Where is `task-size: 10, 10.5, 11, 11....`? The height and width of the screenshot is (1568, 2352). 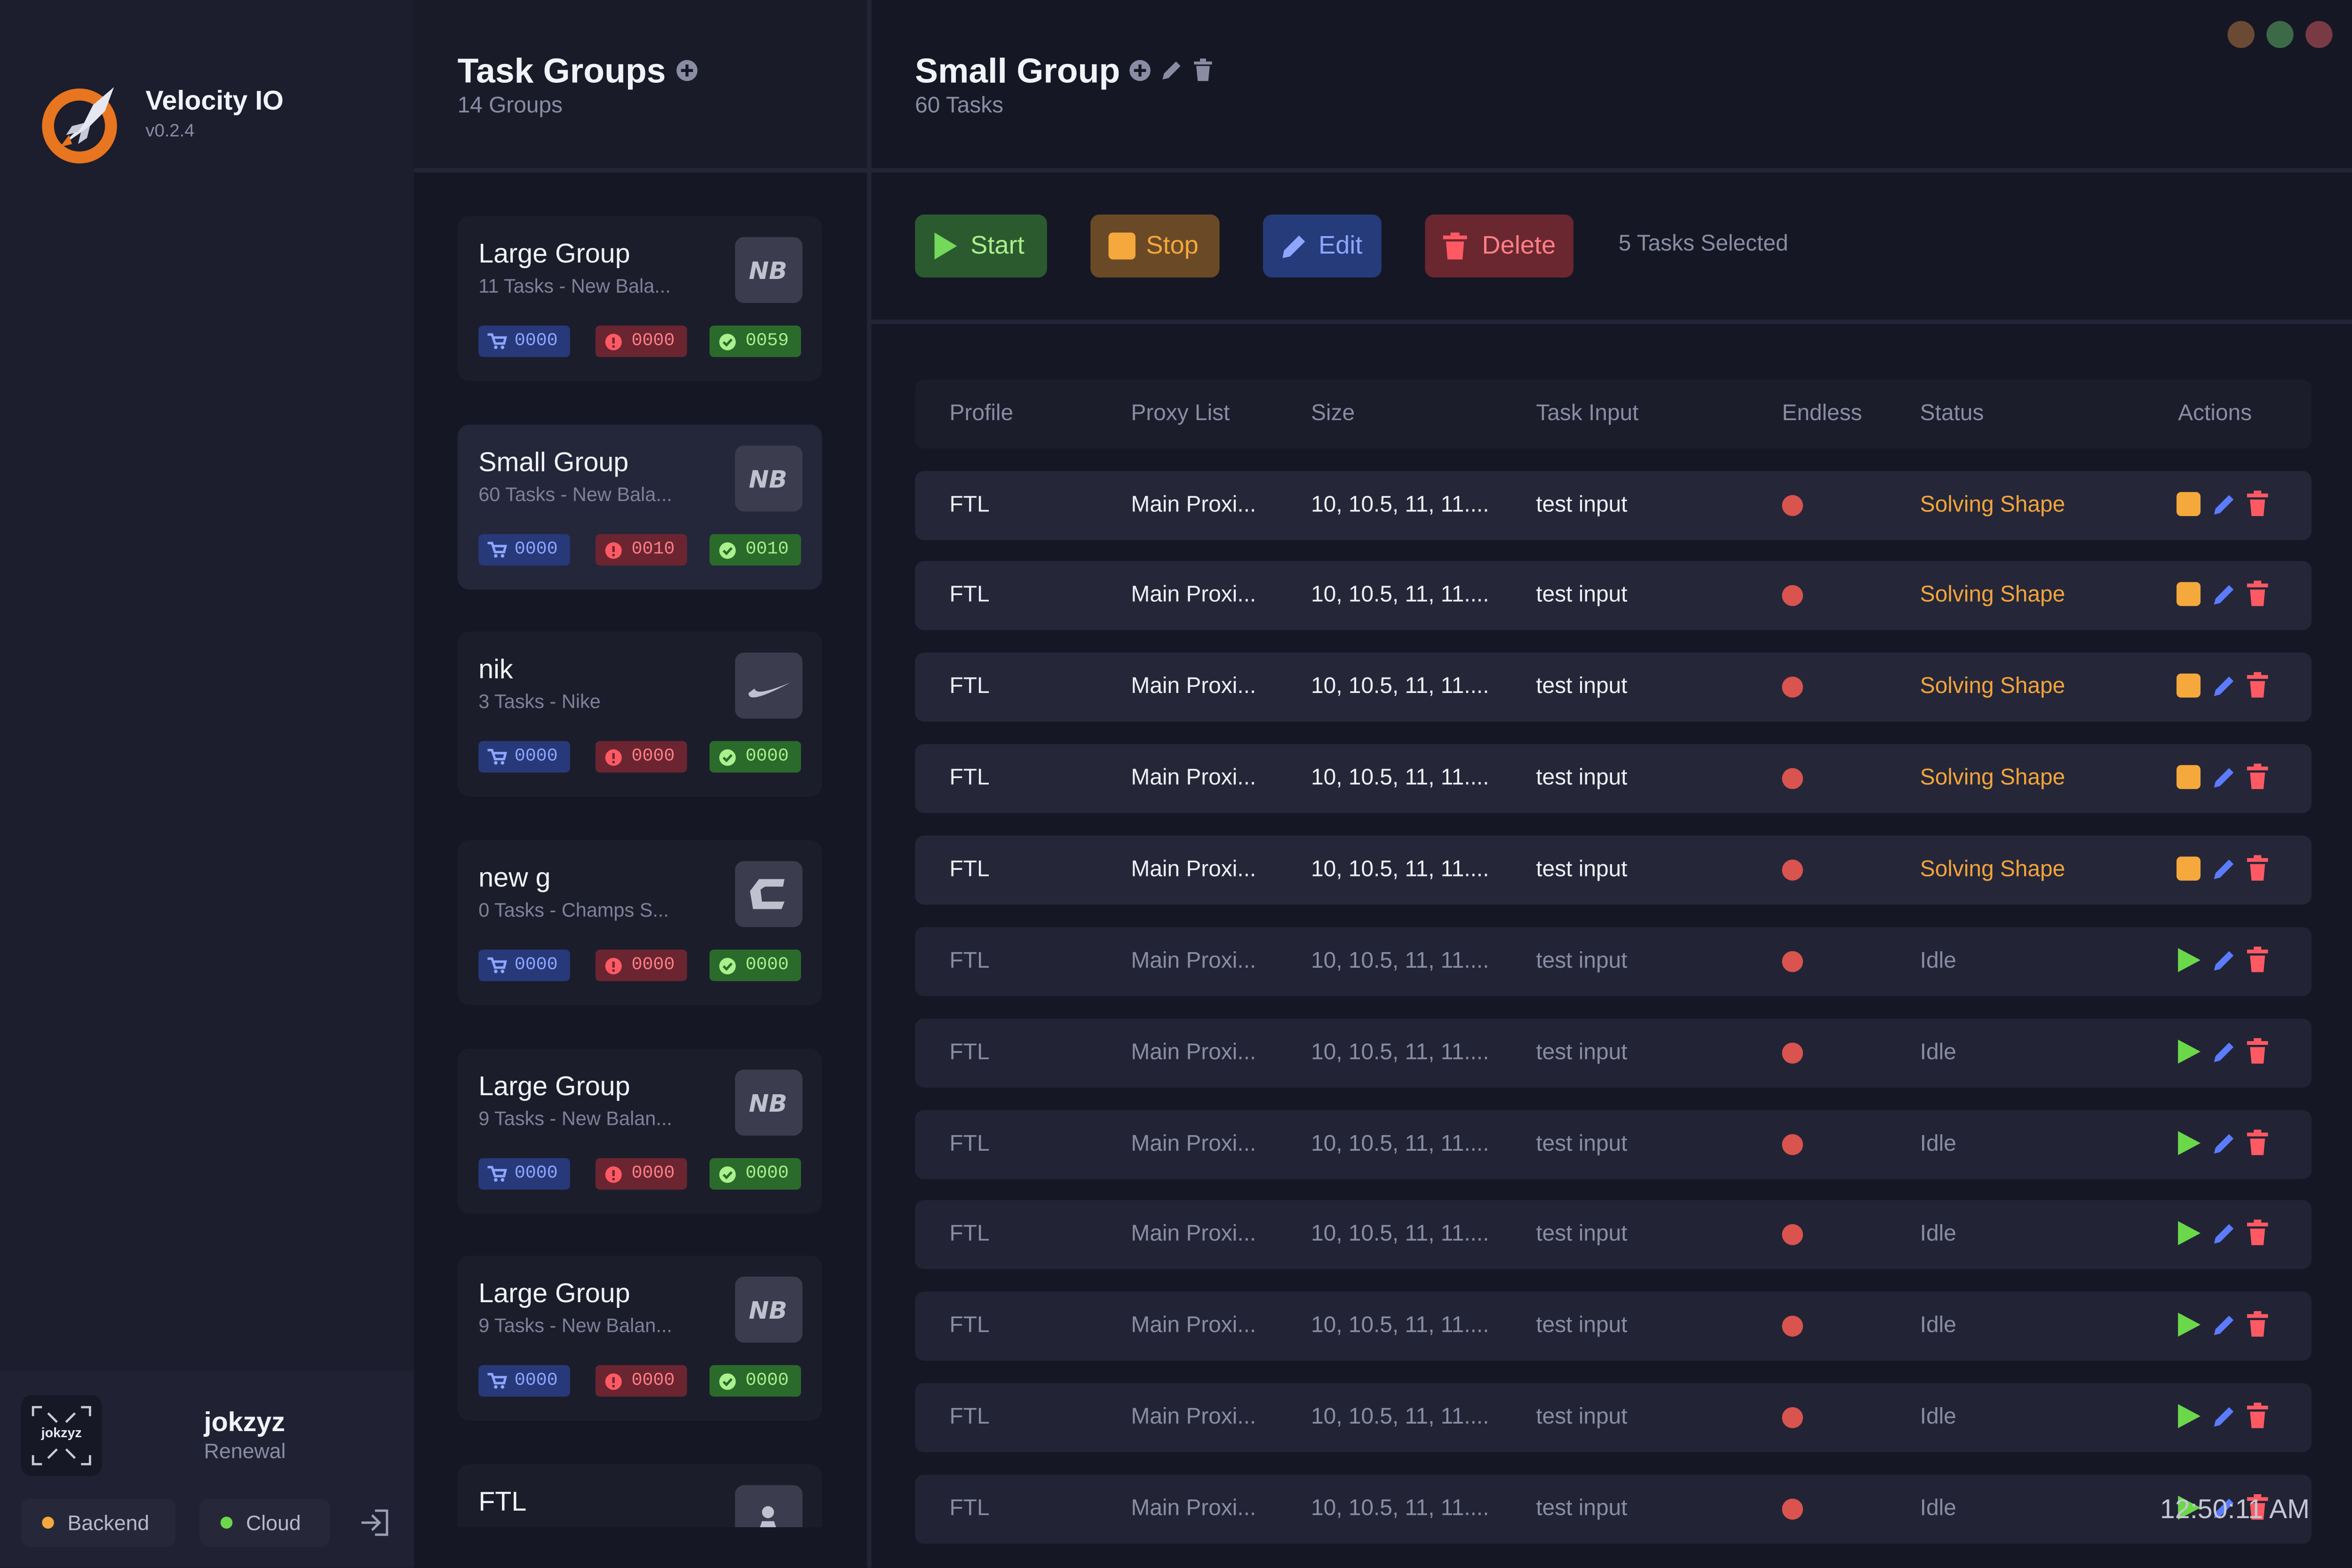 task-size: 10, 10.5, 11, 11.... is located at coordinates (1400, 1325).